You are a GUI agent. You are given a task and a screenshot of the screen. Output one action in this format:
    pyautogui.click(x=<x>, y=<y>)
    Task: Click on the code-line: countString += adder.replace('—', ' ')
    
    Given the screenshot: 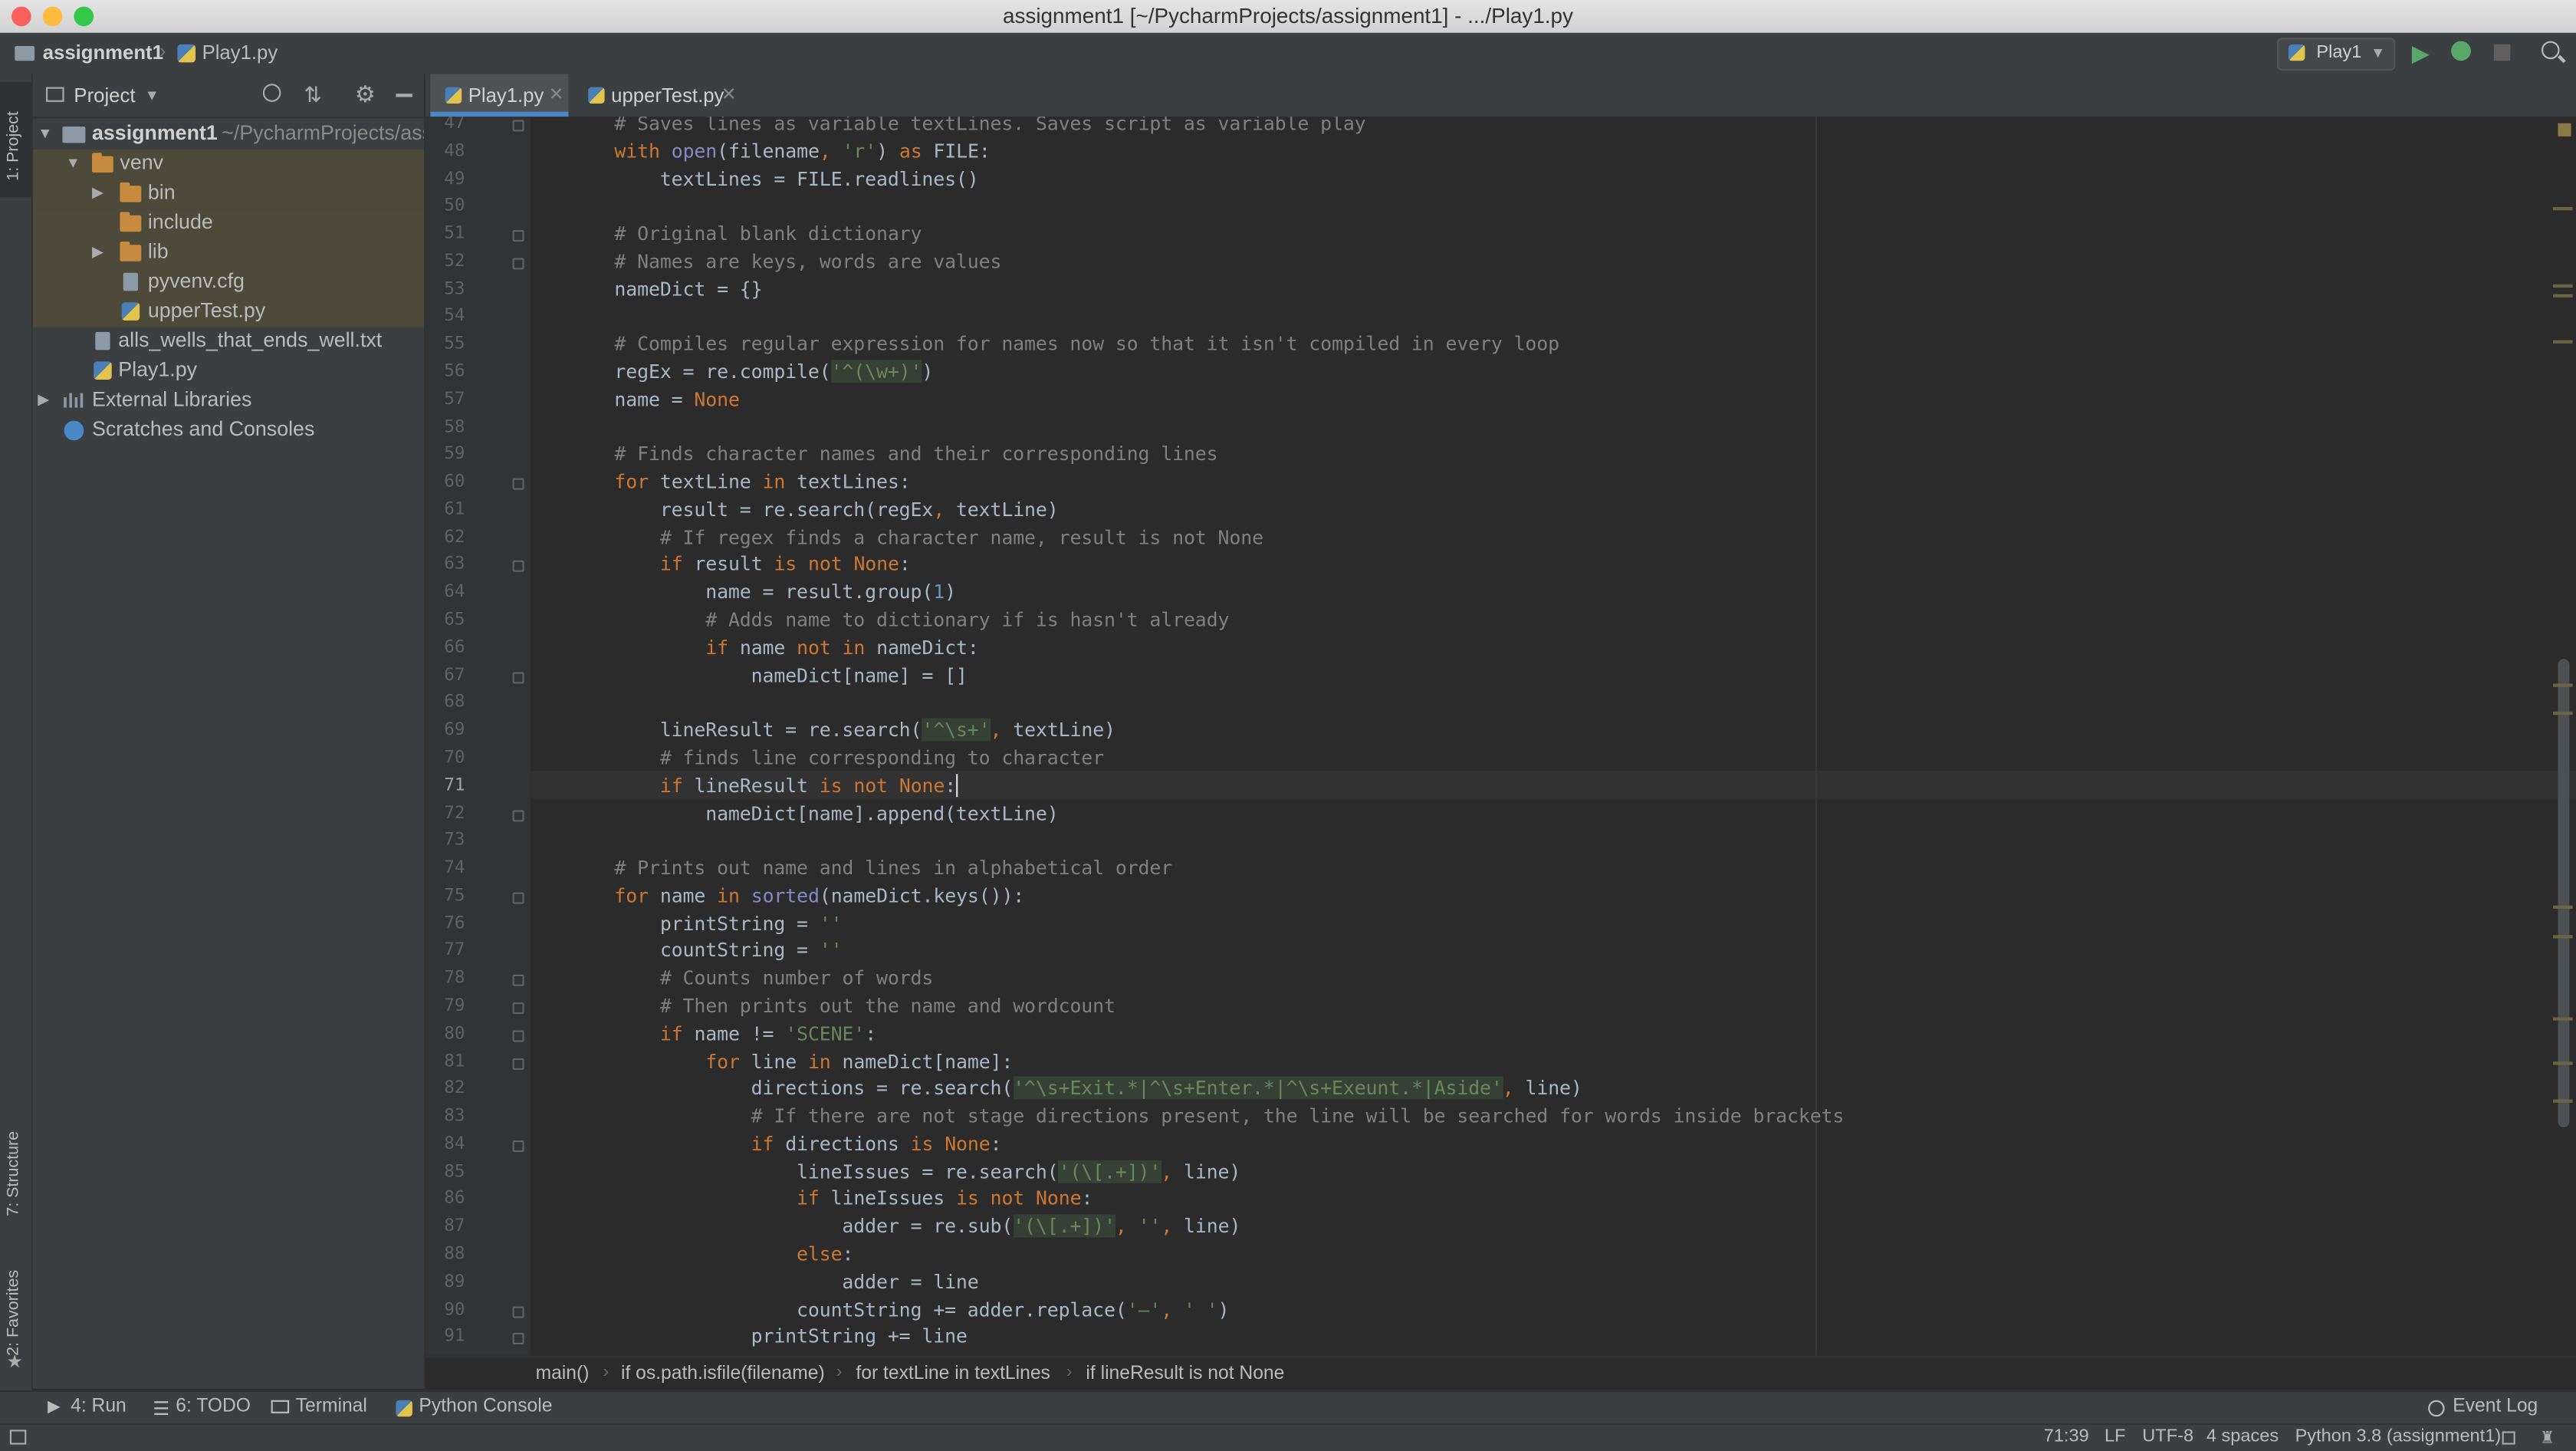 What is the action you would take?
    pyautogui.click(x=922, y=1309)
    